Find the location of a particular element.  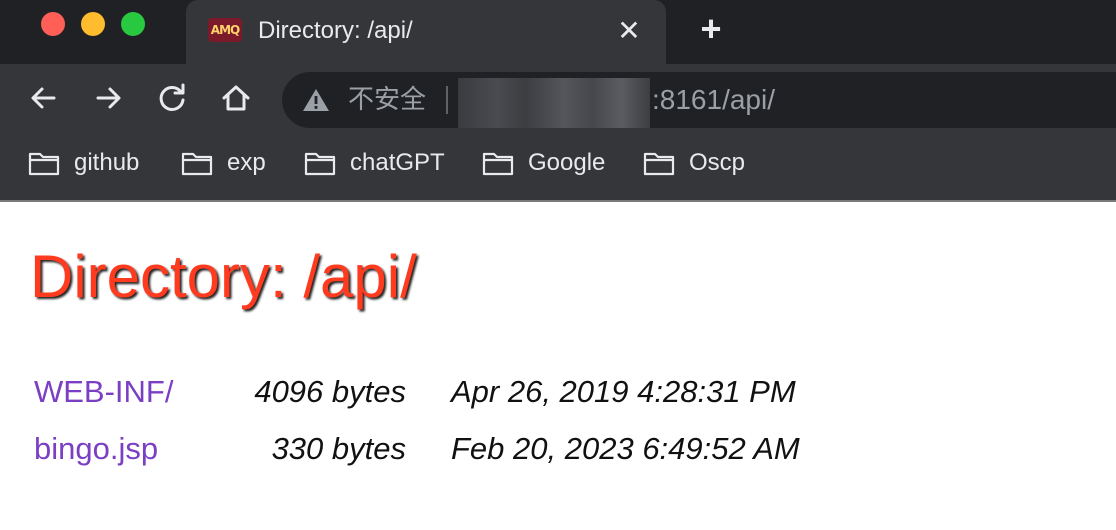

bookmark-github: github is located at coordinates (83, 163).